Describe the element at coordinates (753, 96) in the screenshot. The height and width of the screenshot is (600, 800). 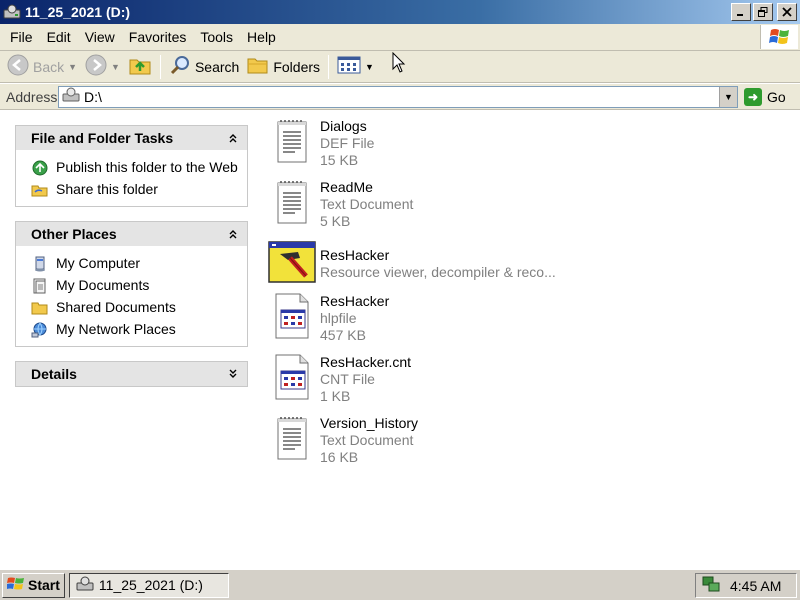
I see `go-arrow-icon: ➜` at that location.